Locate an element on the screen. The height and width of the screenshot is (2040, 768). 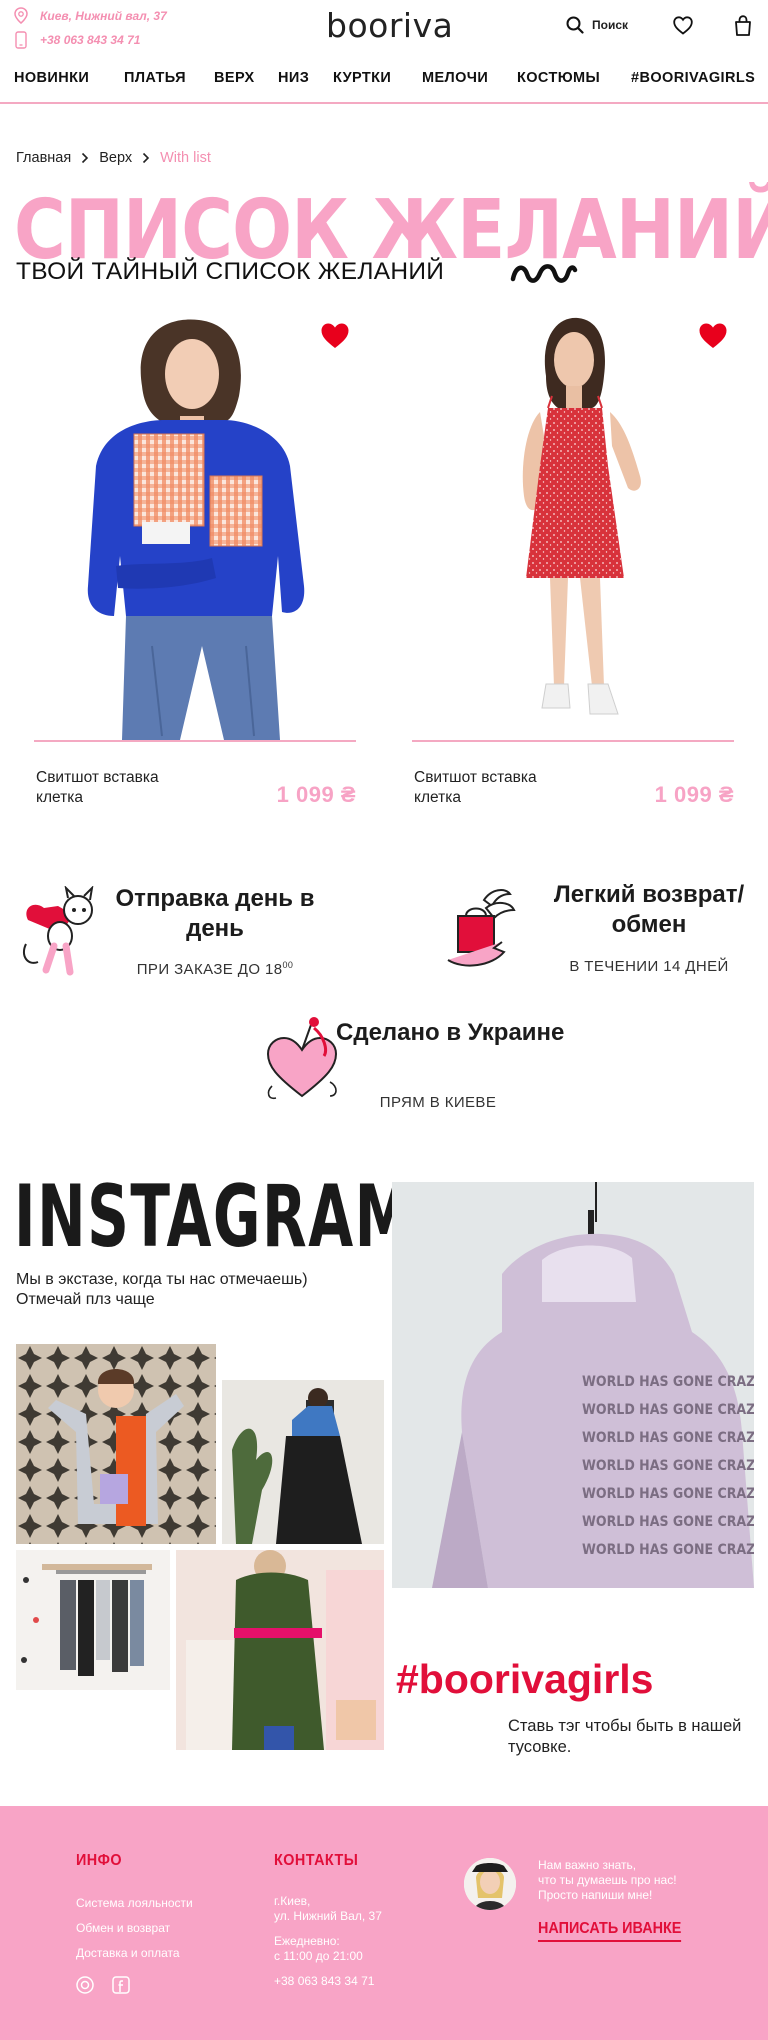
search-label: Поиск is located at coordinates (610, 25).